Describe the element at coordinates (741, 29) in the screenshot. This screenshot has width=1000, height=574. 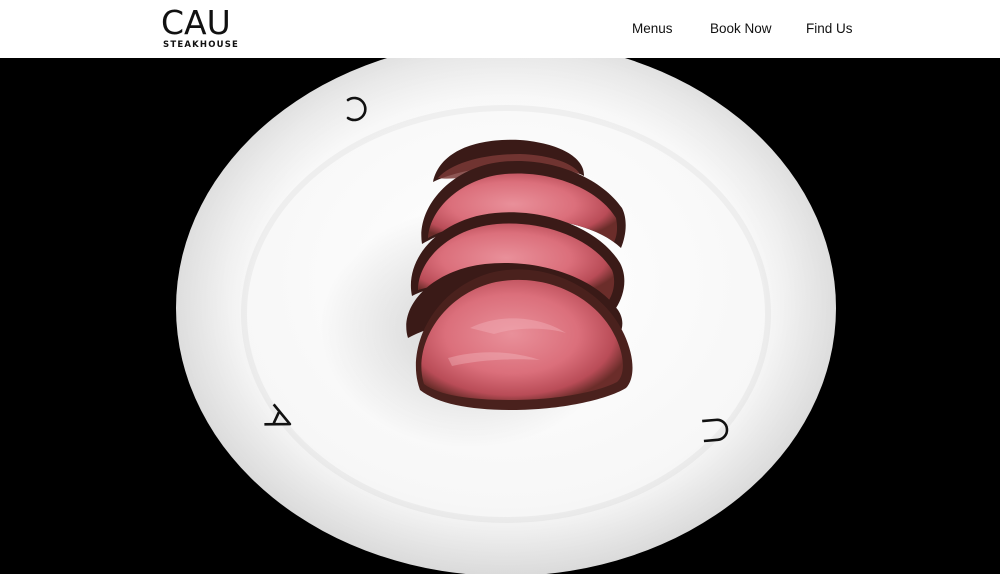
I see `nav-item-book-now: Book Now` at that location.